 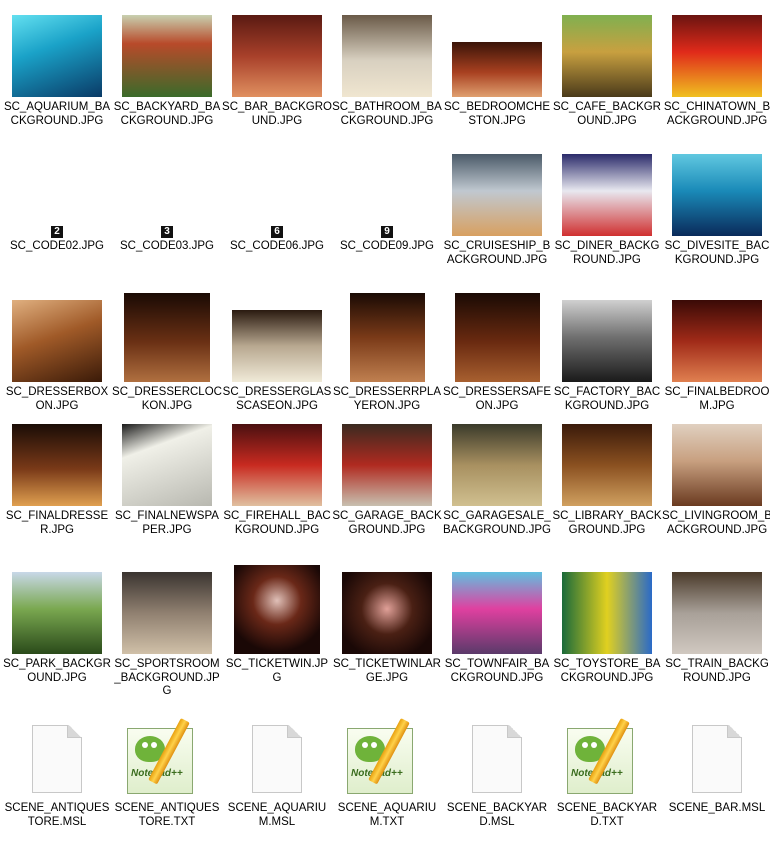 I want to click on file-name: SC_BATHROOM_BACKGROUND.JPG, so click(x=387, y=114).